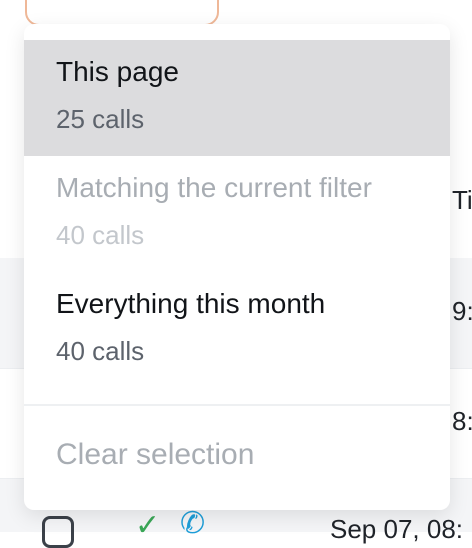  I want to click on row-date: Sep 07, 08:, so click(396, 529).